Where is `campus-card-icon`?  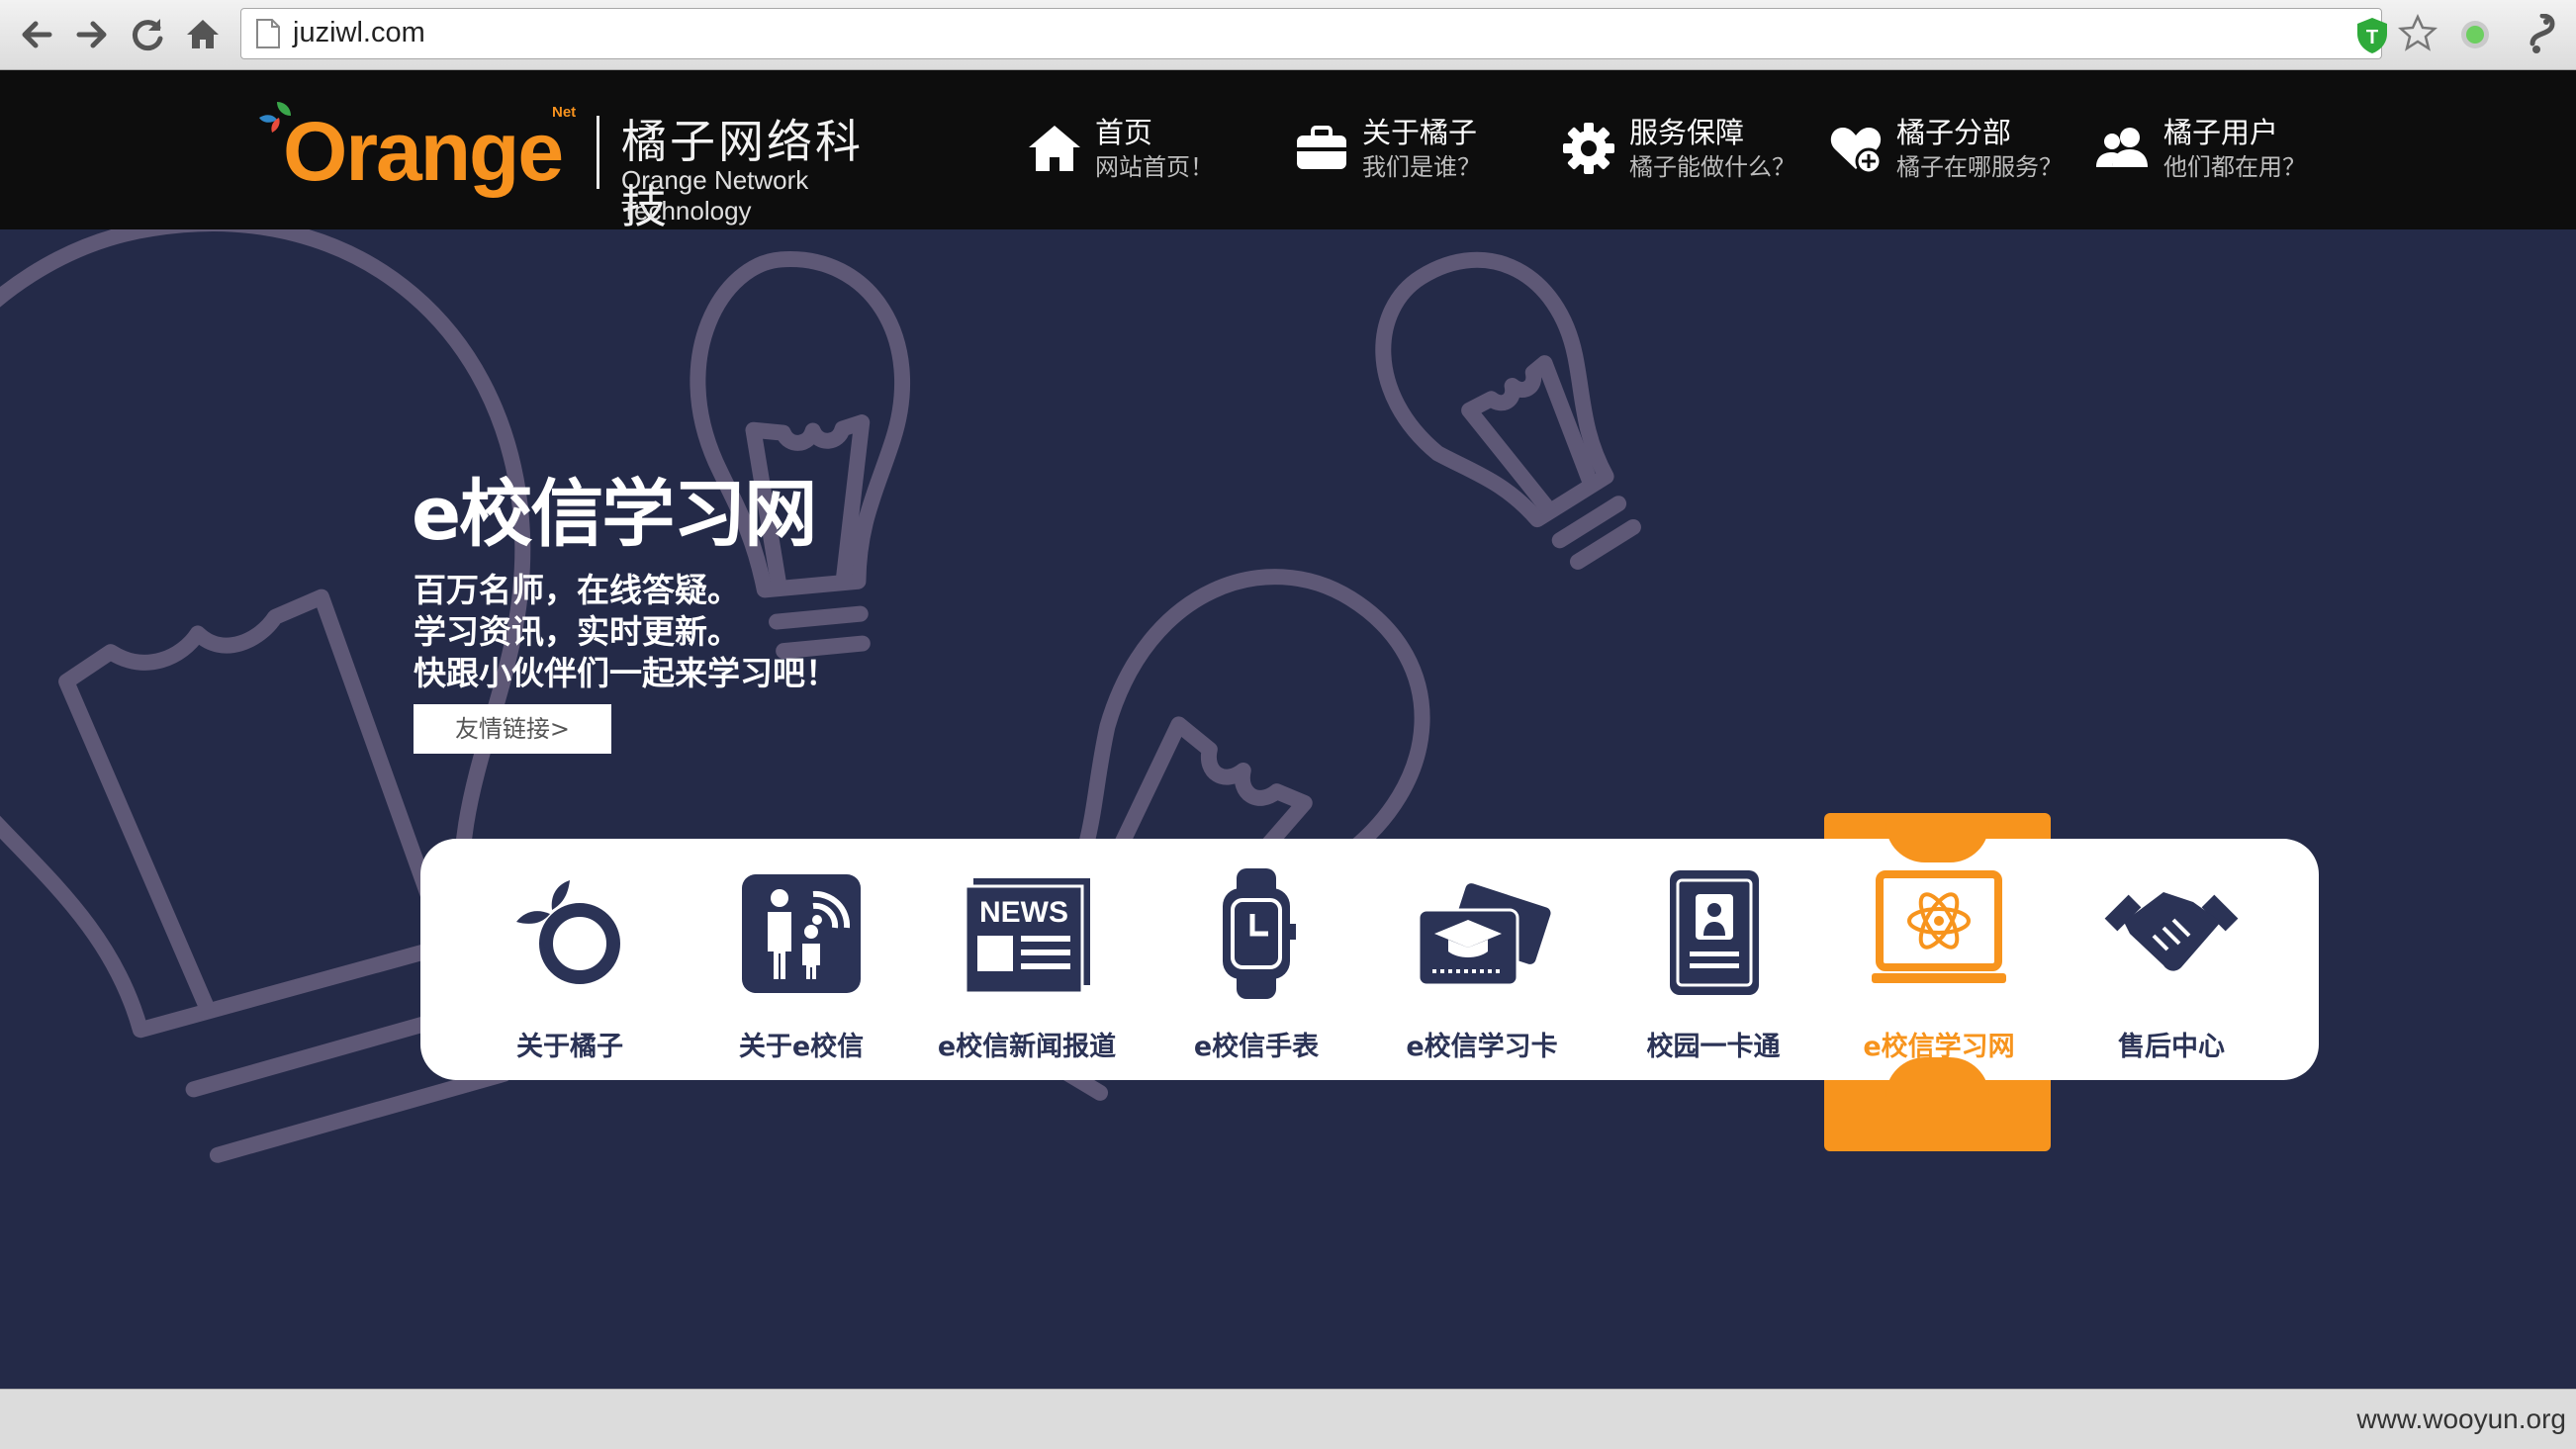 campus-card-icon is located at coordinates (1715, 932).